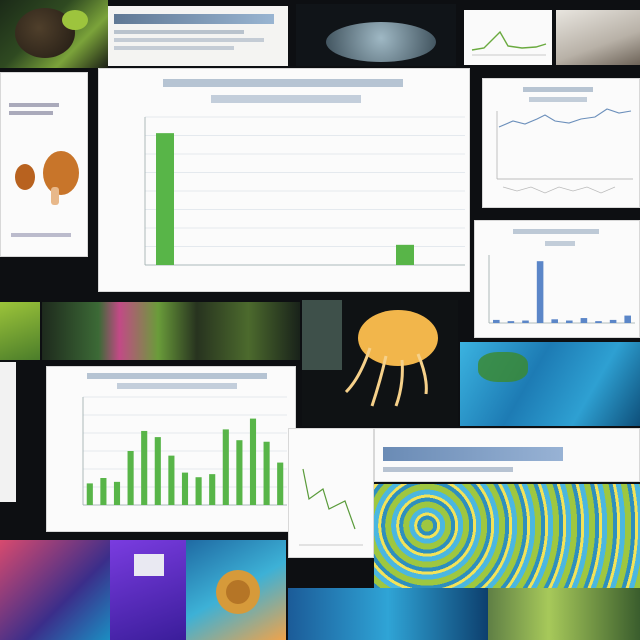 The width and height of the screenshot is (640, 640). I want to click on main-bar-chart, so click(304, 191).